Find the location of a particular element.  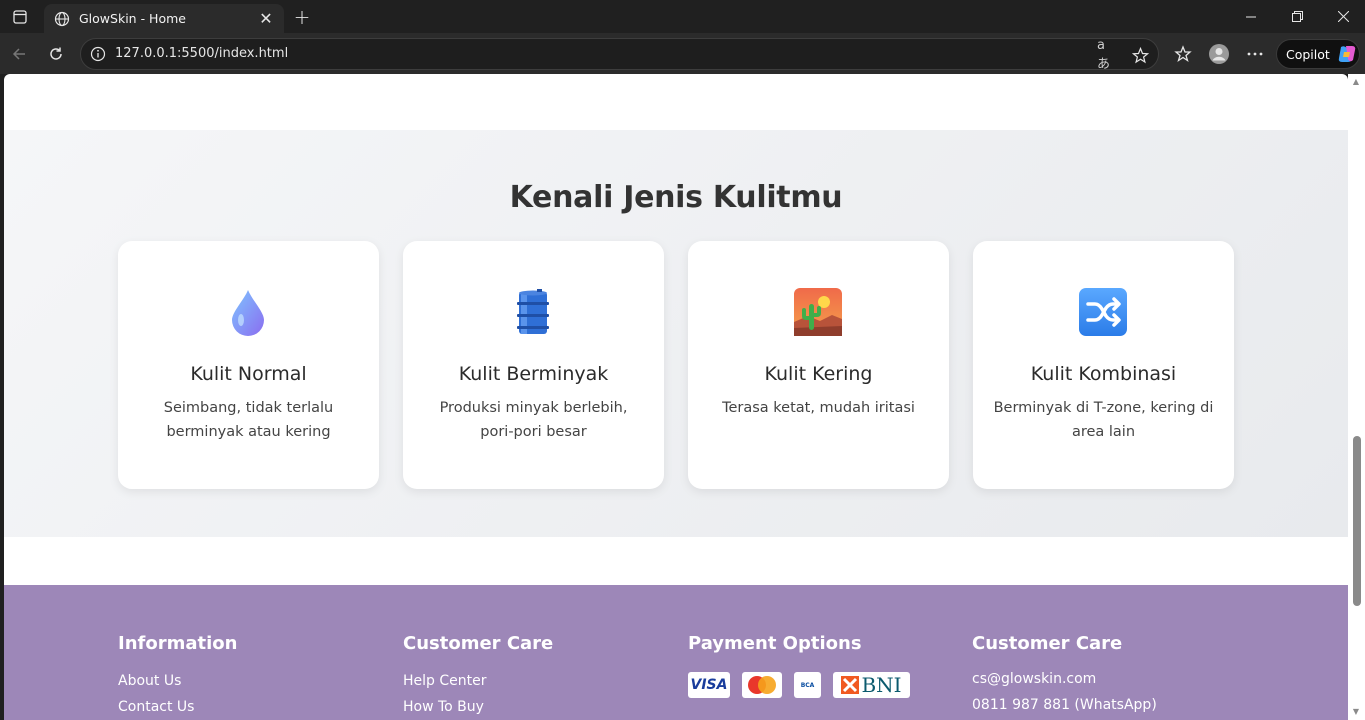

payment-logos: VISA BCA BNI is located at coordinates (818, 685).